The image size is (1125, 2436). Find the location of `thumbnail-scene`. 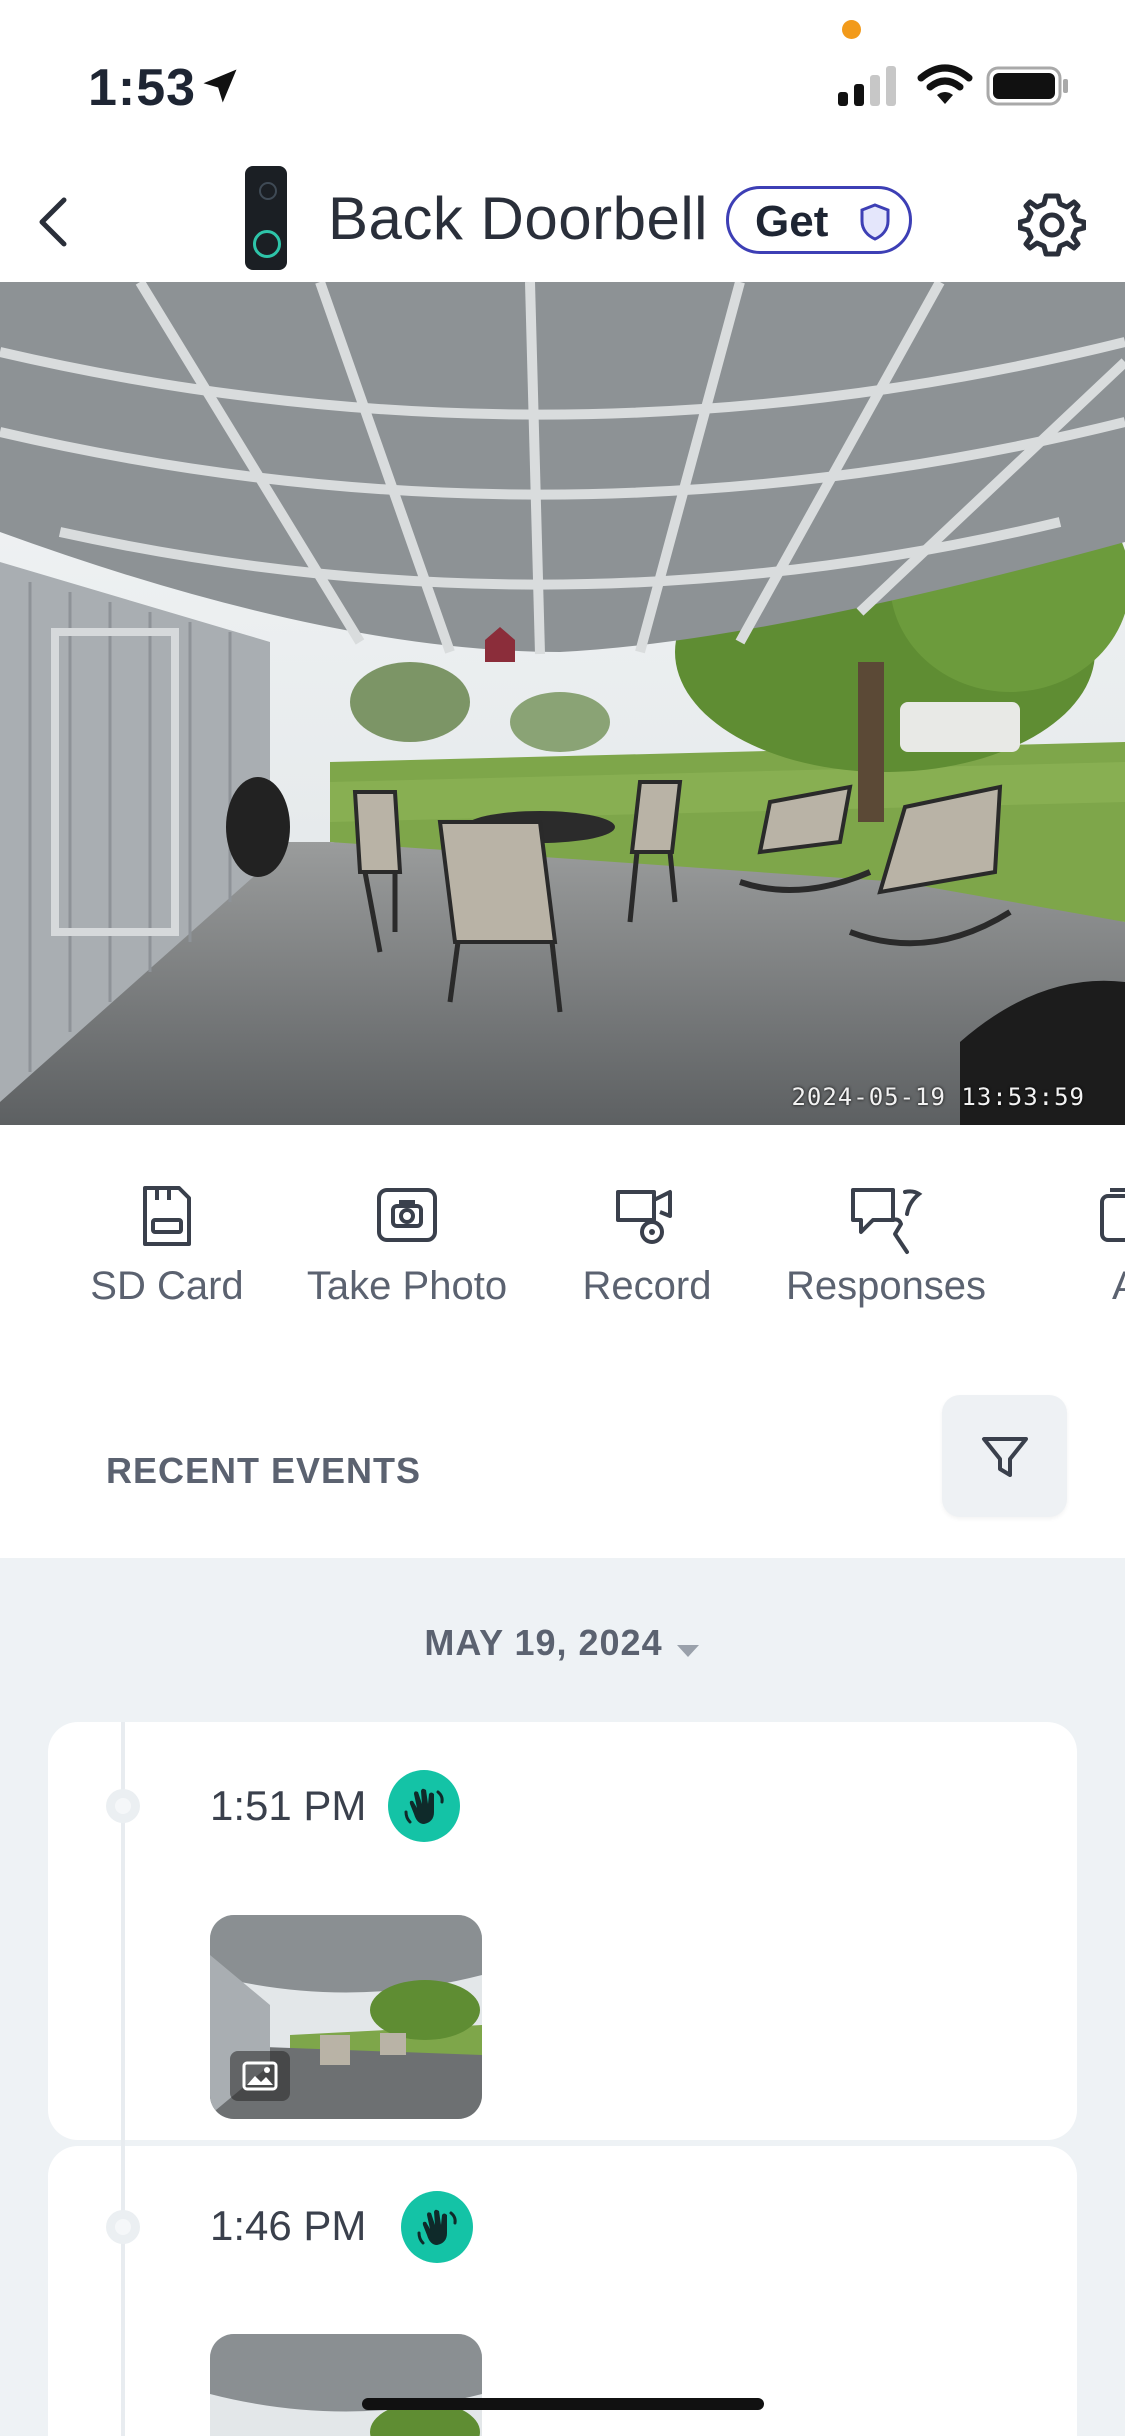

thumbnail-scene is located at coordinates (346, 2385).